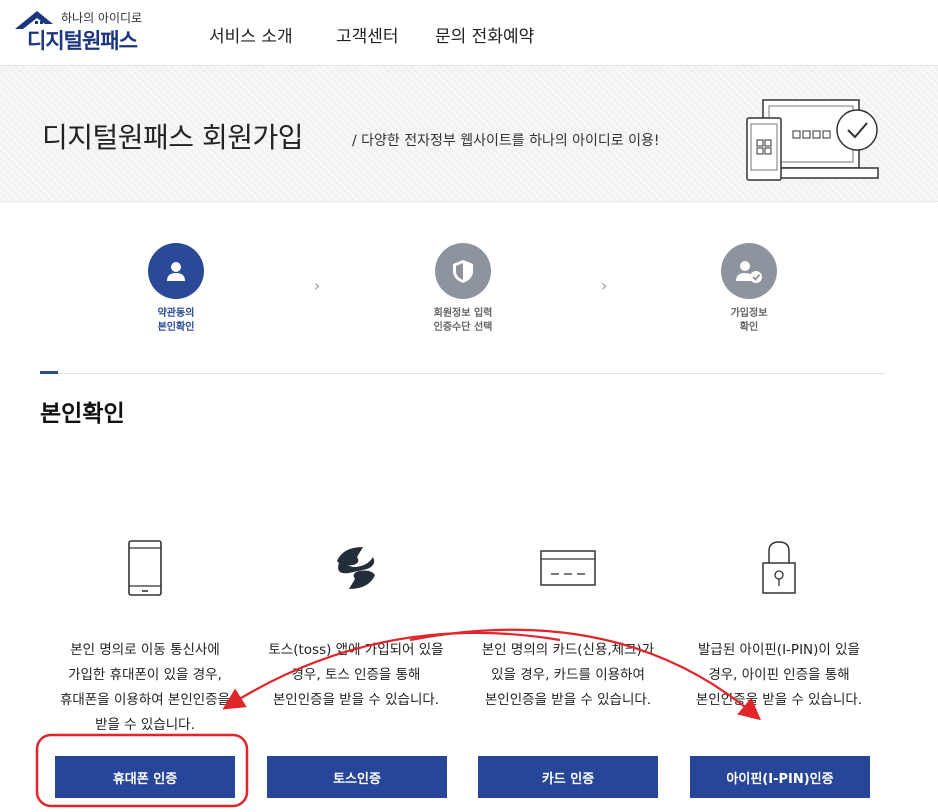 The width and height of the screenshot is (938, 812). Describe the element at coordinates (145, 725) in the screenshot. I see `mobile-desc-line: 받을 수 있습니다.` at that location.